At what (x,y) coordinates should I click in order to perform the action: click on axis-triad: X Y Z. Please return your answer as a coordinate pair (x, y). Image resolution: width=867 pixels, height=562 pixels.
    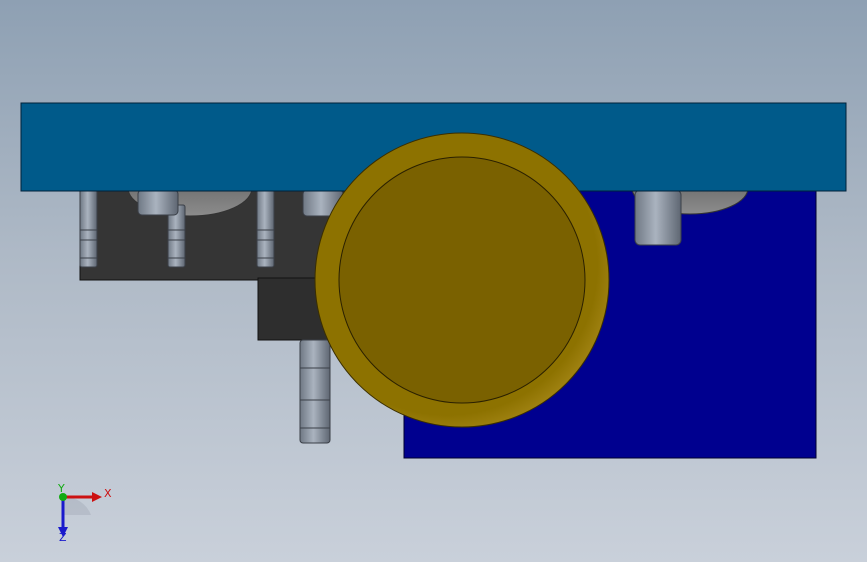
    Looking at the image, I should click on (84, 513).